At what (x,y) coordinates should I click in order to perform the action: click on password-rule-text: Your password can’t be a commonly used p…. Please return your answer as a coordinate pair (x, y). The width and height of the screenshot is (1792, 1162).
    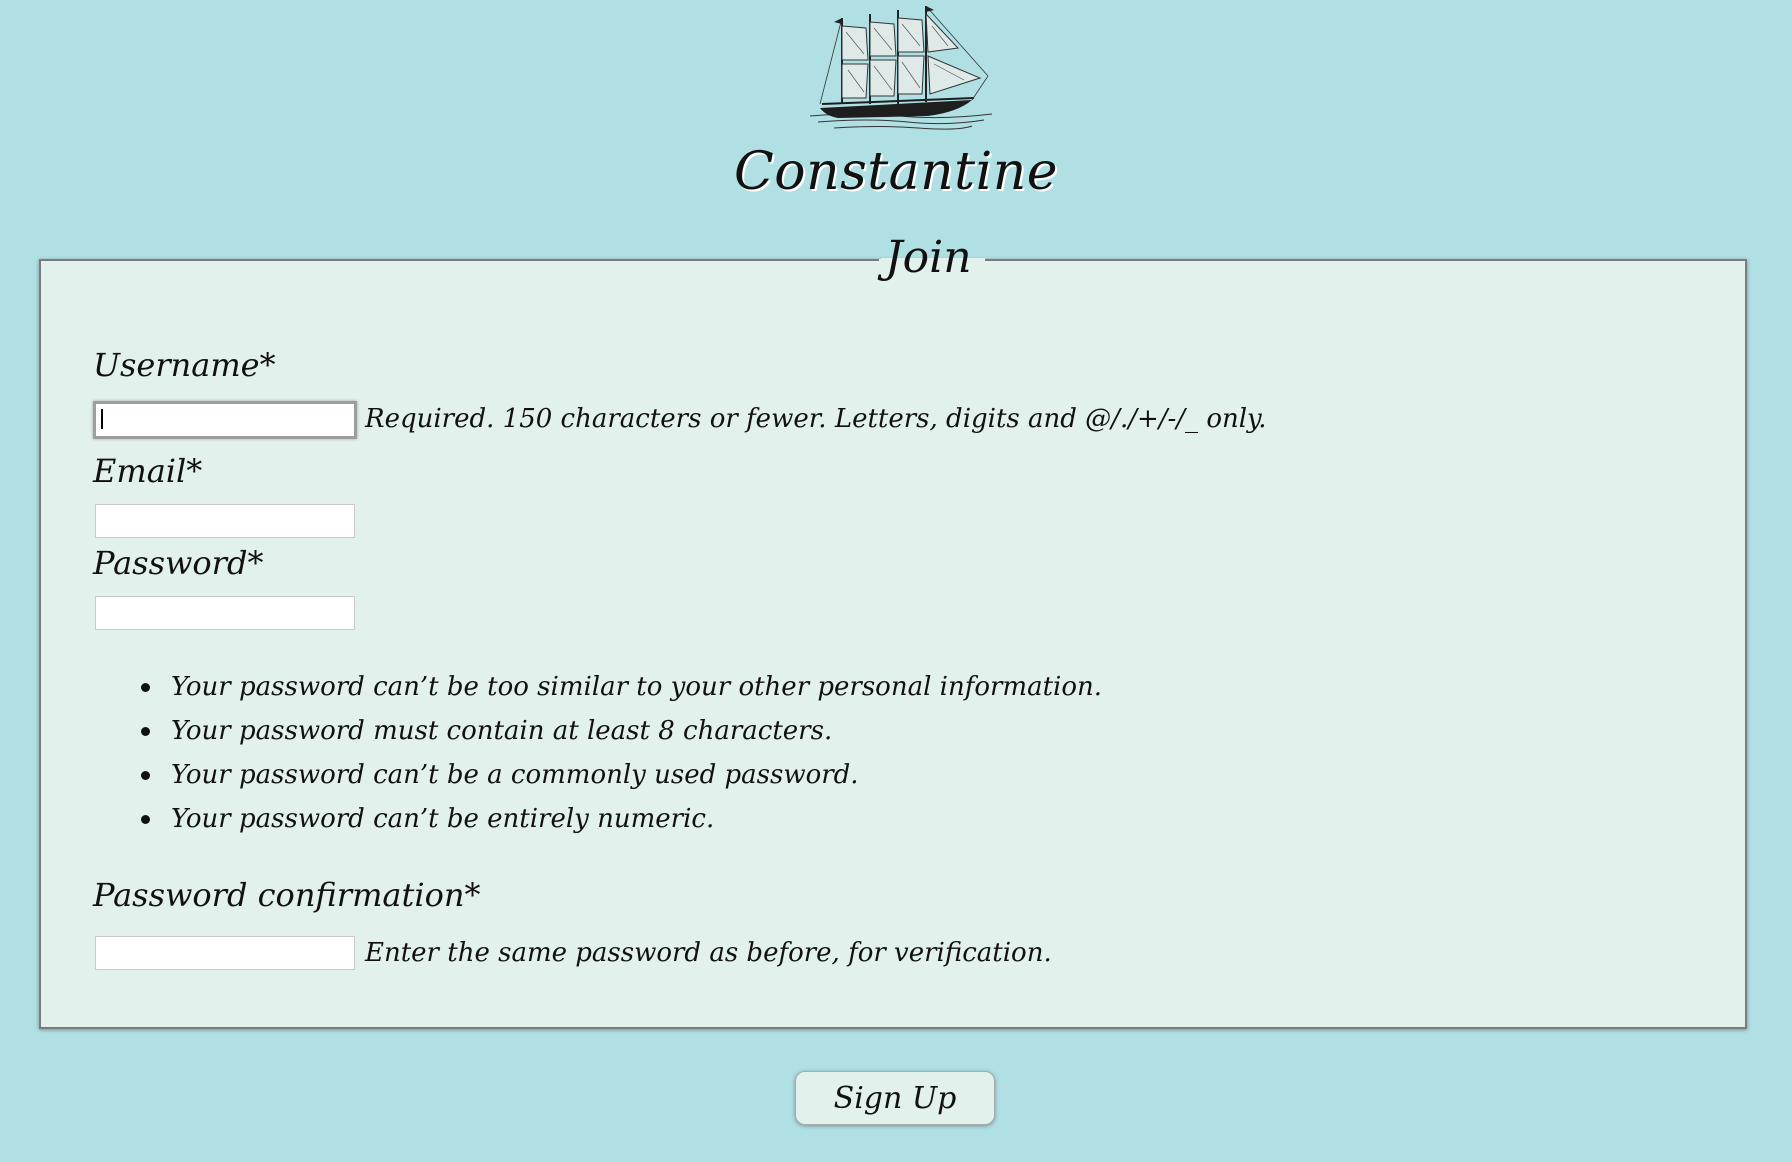
    Looking at the image, I should click on (515, 775).